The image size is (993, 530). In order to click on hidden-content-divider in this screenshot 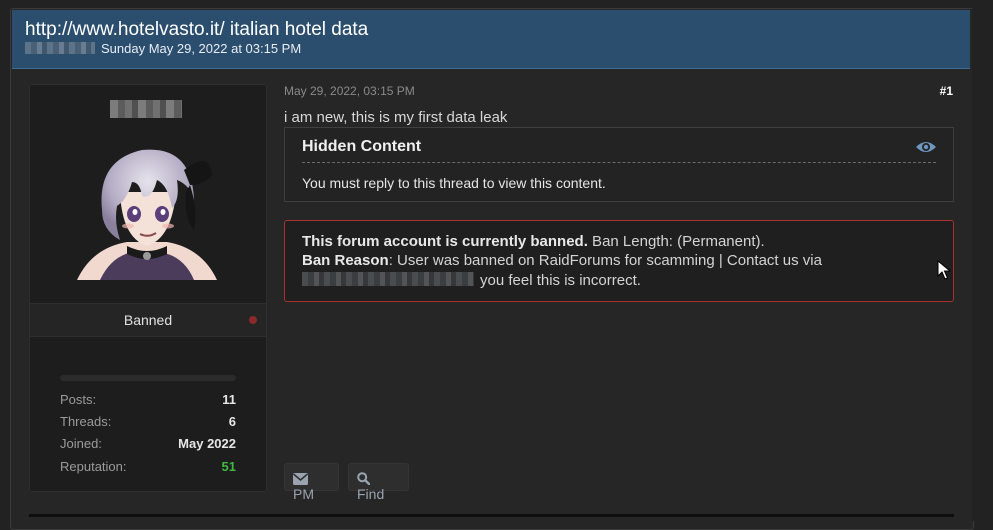, I will do `click(619, 162)`.